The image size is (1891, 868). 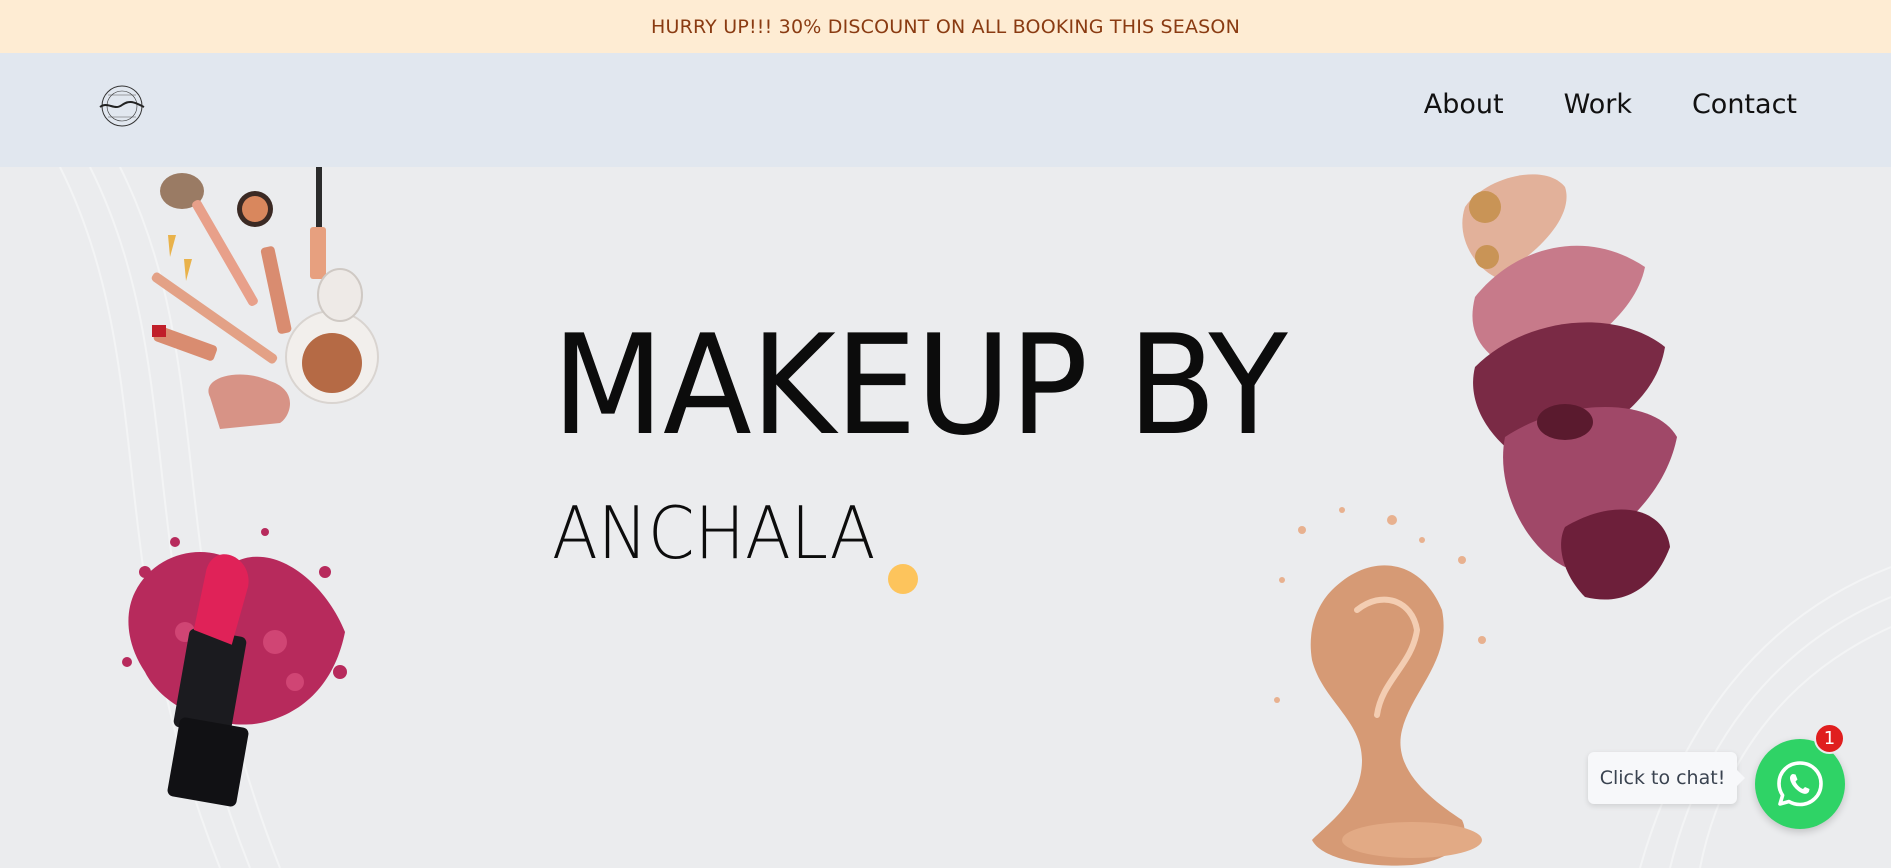 What do you see at coordinates (265, 298) in the screenshot?
I see `makeup-tools-image` at bounding box center [265, 298].